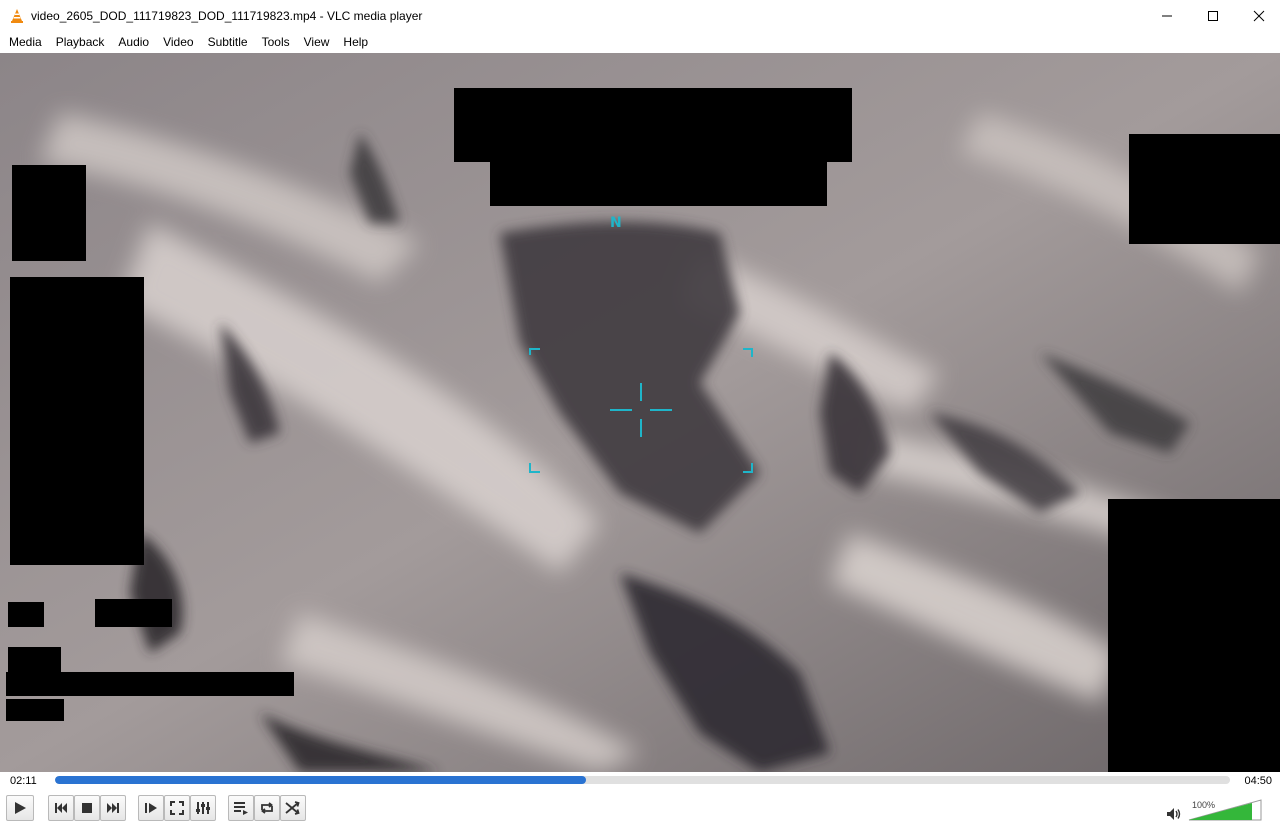  I want to click on playlist-icon, so click(241, 808).